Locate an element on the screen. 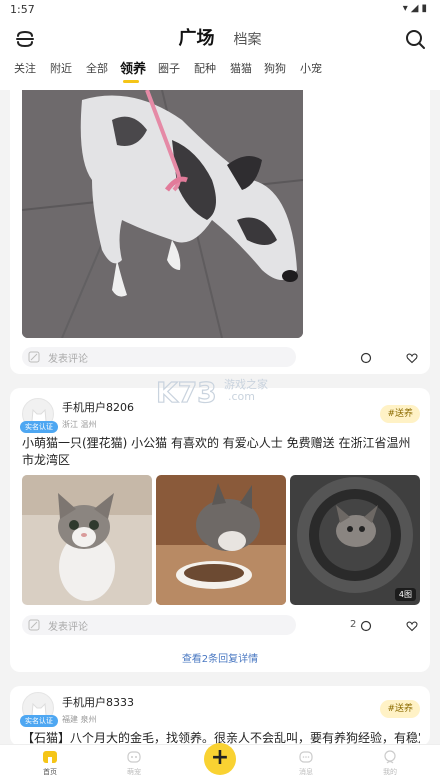  nav-messages: 消息 is located at coordinates (306, 763).